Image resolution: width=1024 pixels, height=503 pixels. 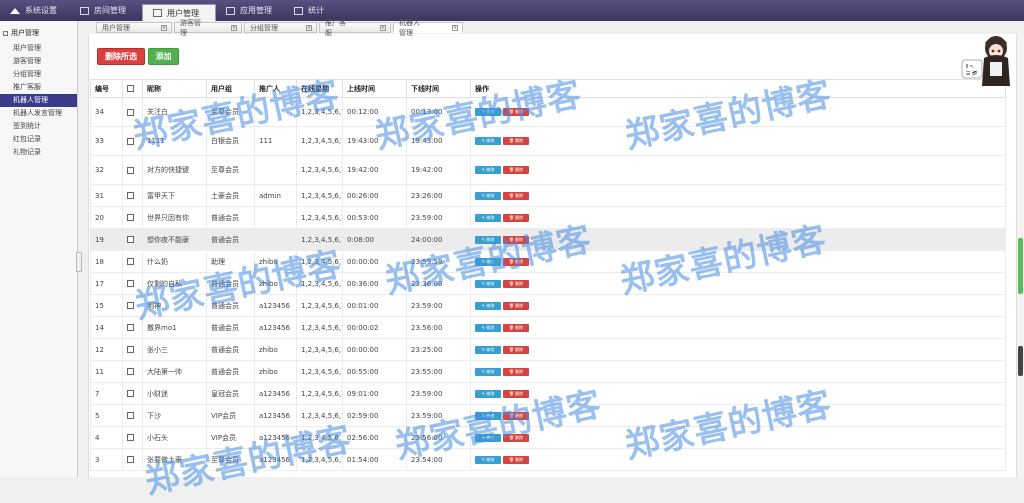 I want to click on sidebar-item-5: 机器人发言管理, so click(x=38, y=113).